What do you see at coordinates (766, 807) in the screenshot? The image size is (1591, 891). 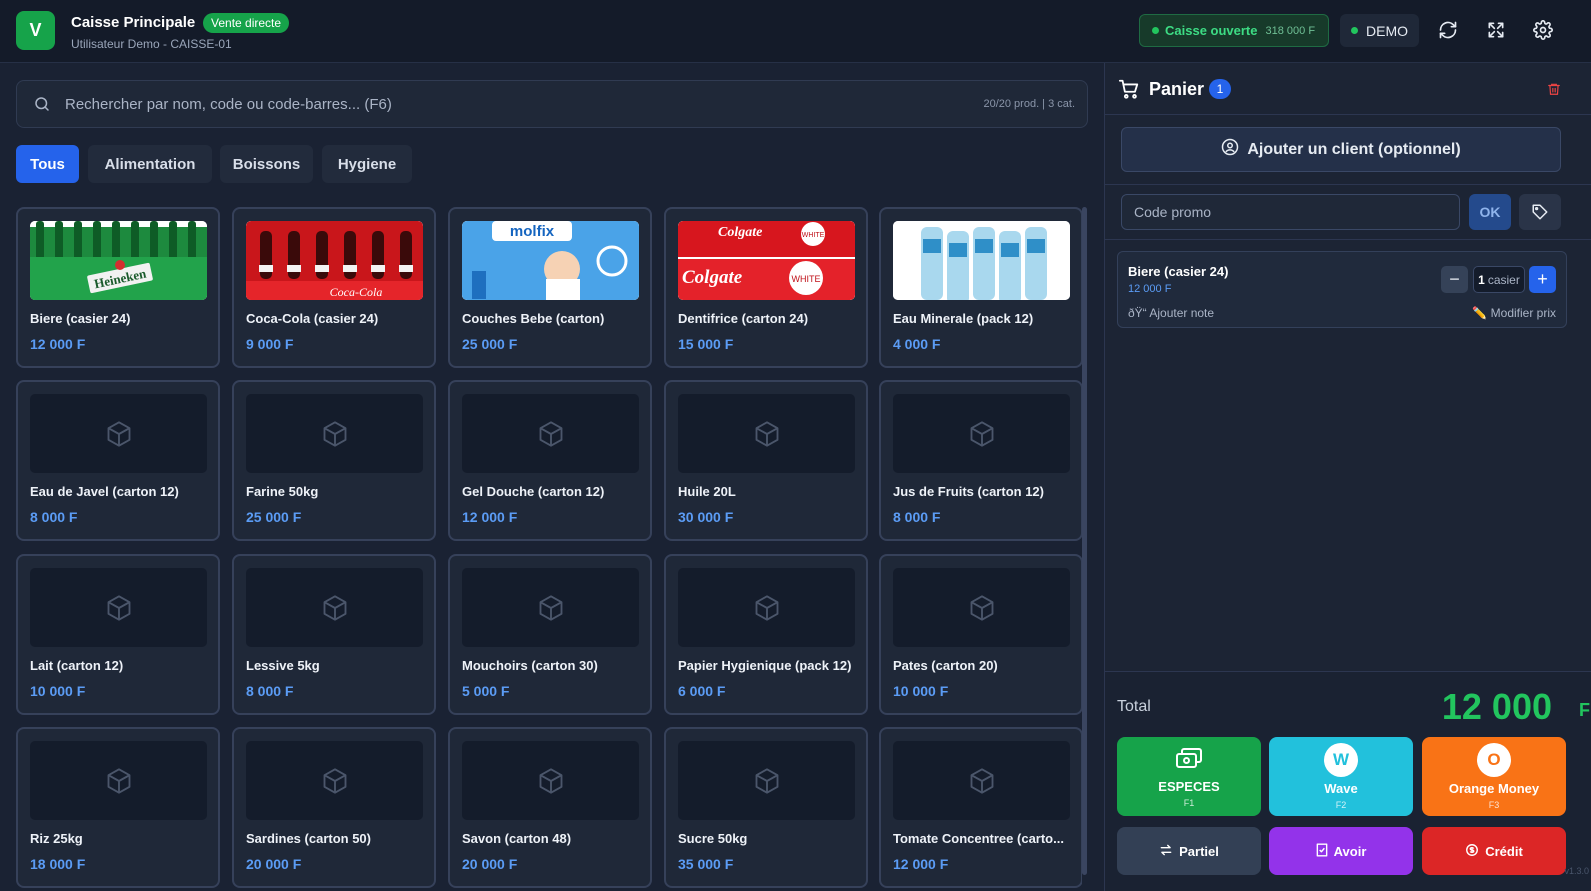 I see `product-card: Sucre 50kg 35 000 F` at bounding box center [766, 807].